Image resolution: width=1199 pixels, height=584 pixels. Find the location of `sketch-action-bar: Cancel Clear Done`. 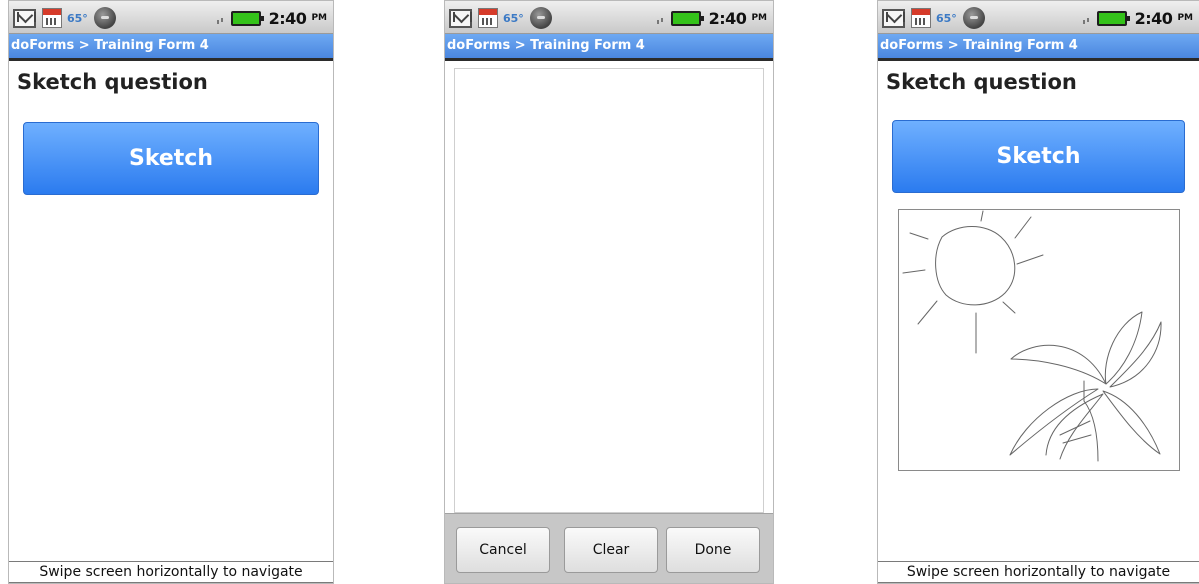

sketch-action-bar: Cancel Clear Done is located at coordinates (609, 548).